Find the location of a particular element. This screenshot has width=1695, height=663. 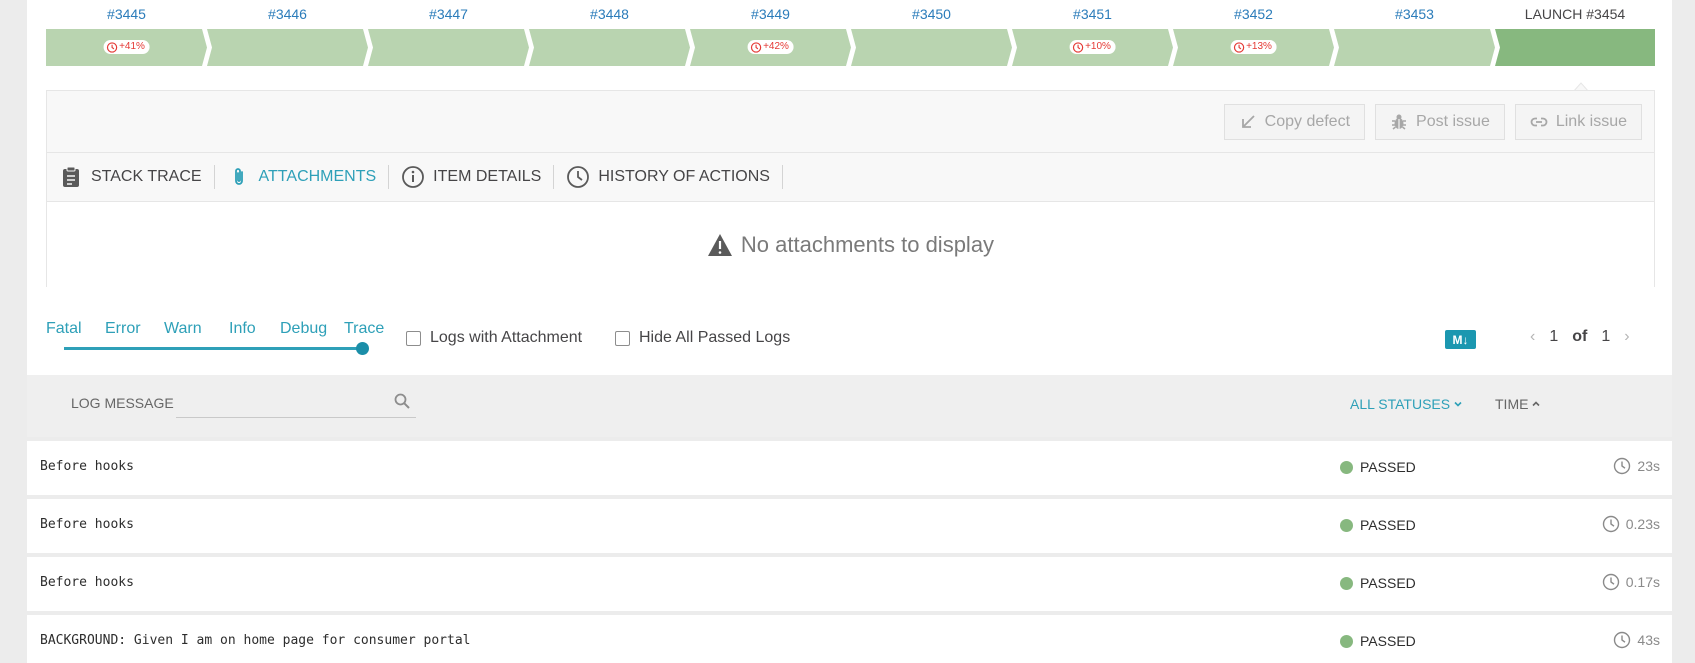

page-of-label: of is located at coordinates (1580, 336).